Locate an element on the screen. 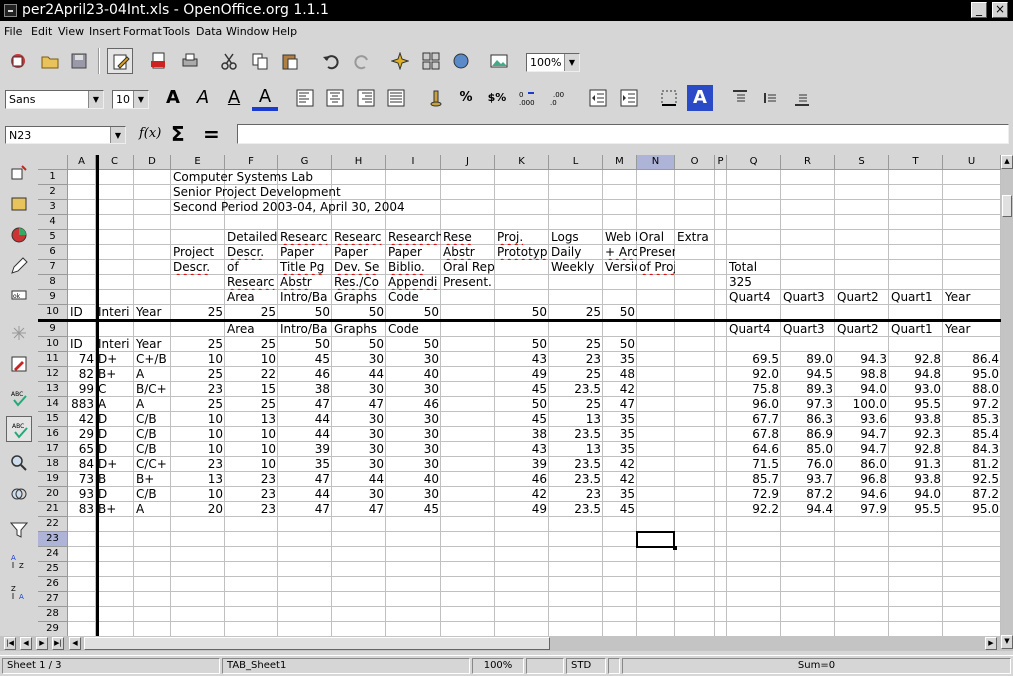 This screenshot has height=676, width=1013. print-button is located at coordinates (190, 61).